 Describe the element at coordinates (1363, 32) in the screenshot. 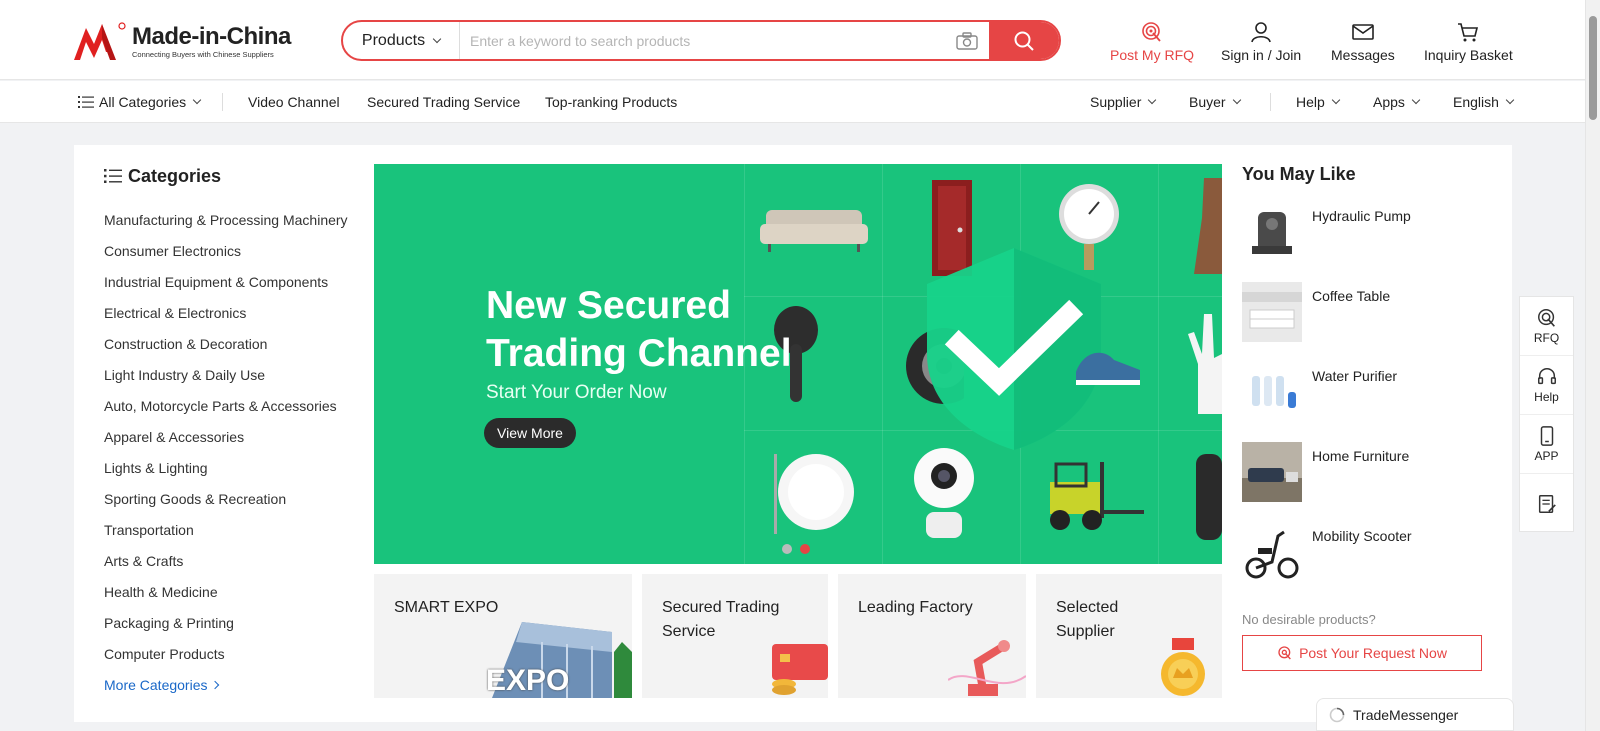

I see `envelope-icon` at that location.